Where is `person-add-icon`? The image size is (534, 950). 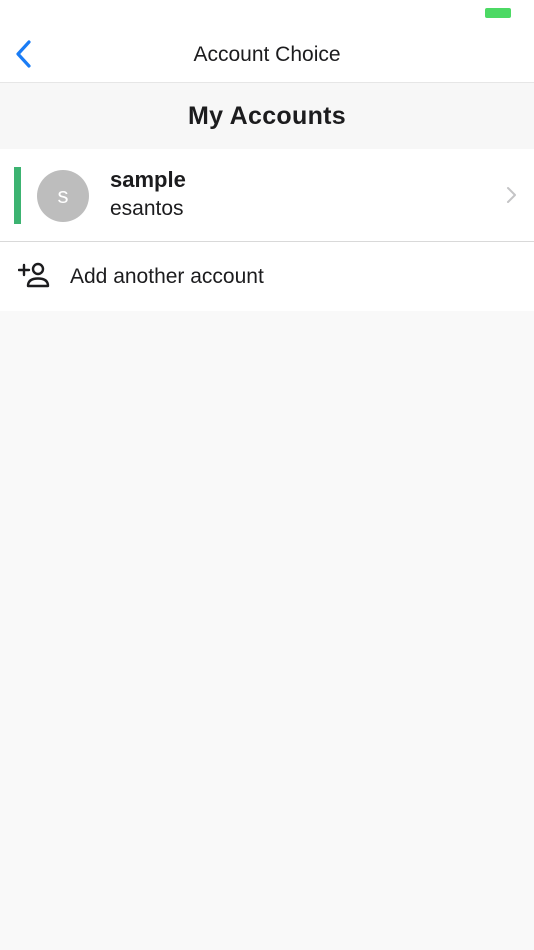
person-add-icon is located at coordinates (34, 275).